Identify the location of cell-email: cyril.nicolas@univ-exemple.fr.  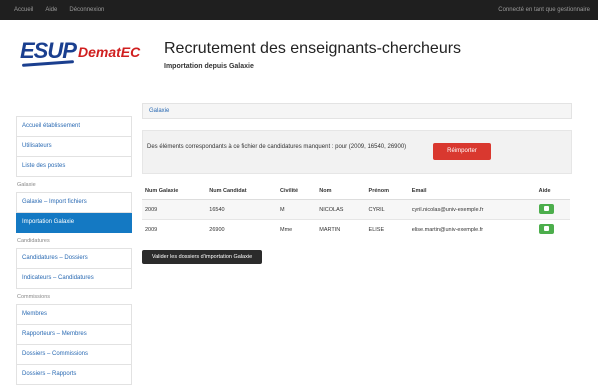
(472, 209).